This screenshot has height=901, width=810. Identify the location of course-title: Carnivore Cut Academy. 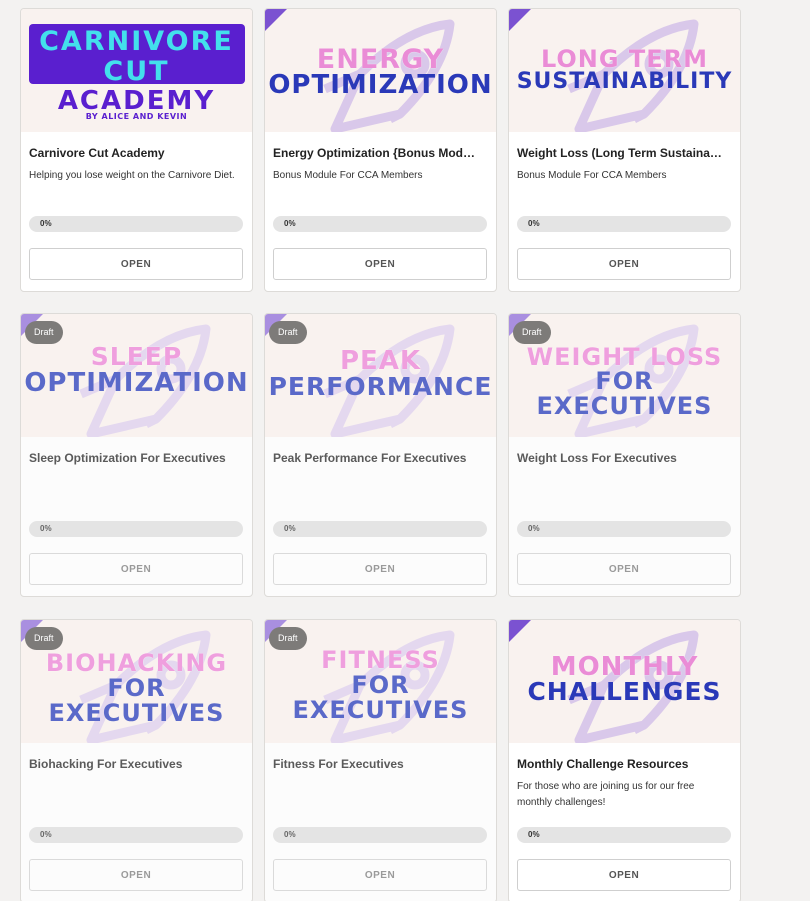
(97, 153).